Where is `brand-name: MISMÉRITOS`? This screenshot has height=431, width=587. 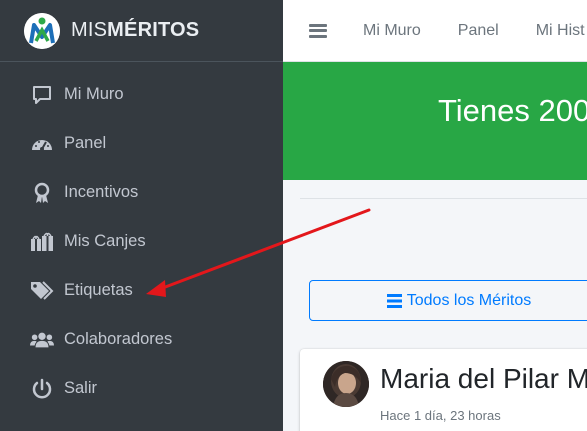
brand-name: MISMÉRITOS is located at coordinates (135, 30).